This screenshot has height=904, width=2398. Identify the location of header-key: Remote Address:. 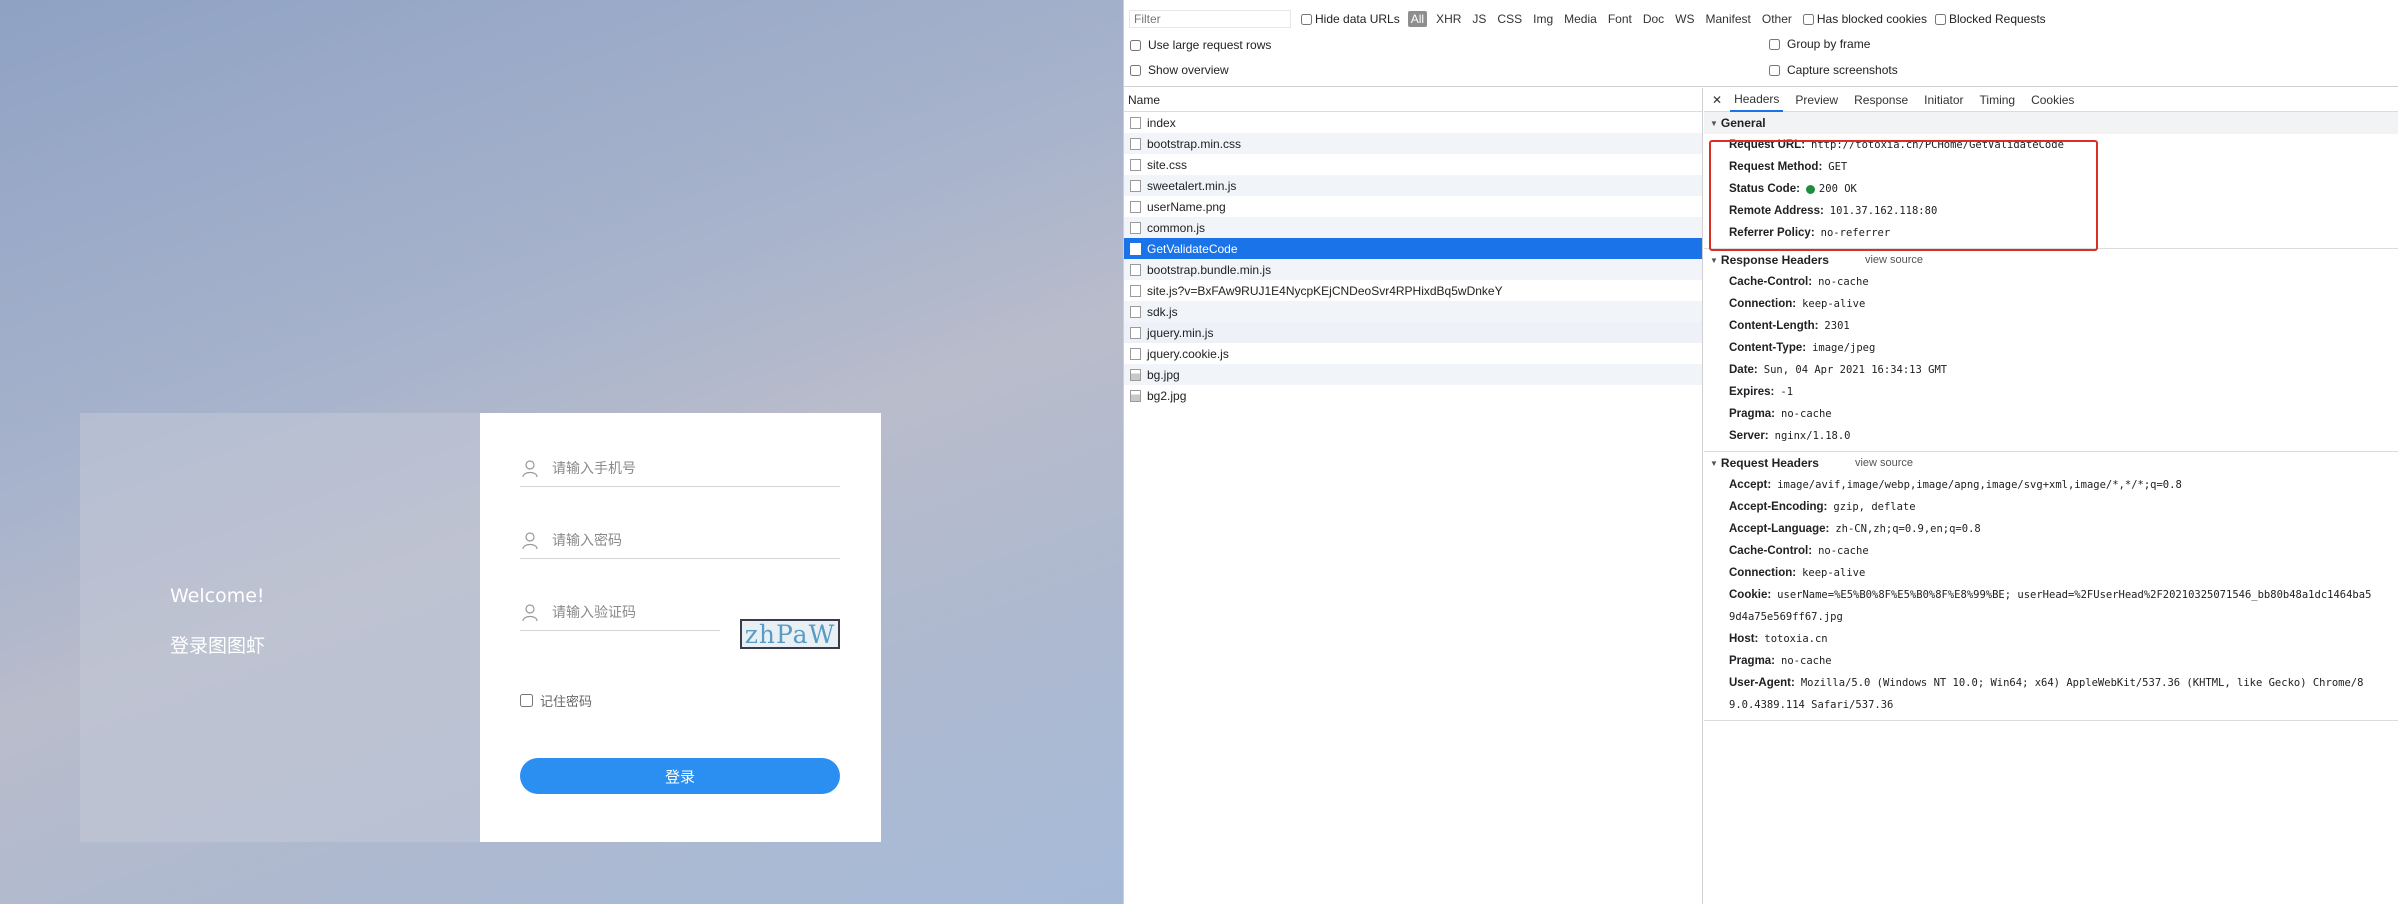
(1776, 211).